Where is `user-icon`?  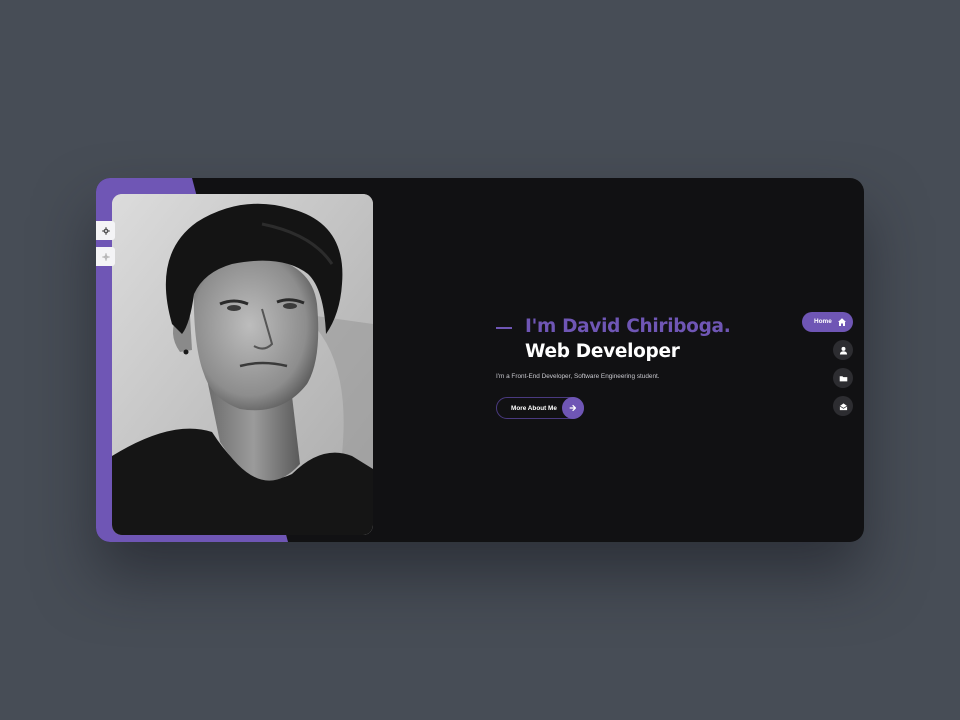 user-icon is located at coordinates (843, 350).